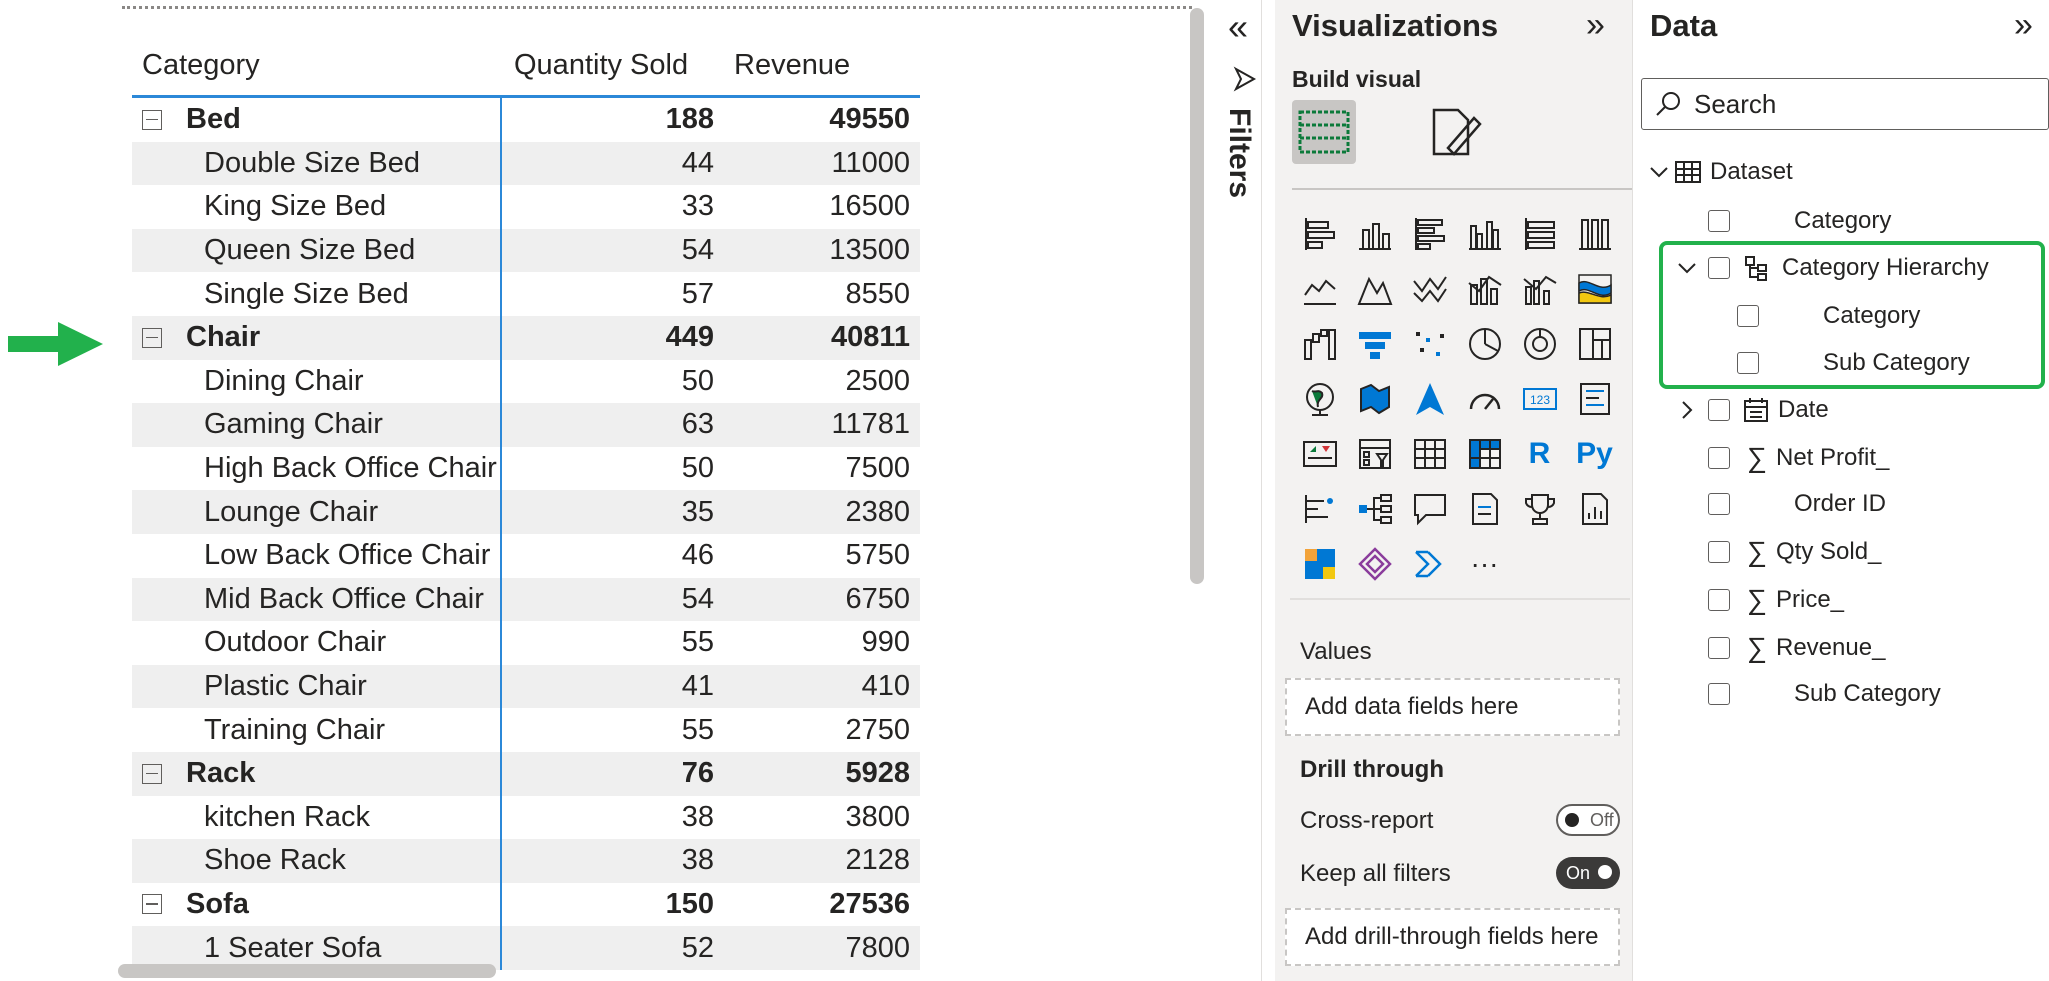 This screenshot has height=981, width=2049. I want to click on narrative-icon, so click(1484, 508).